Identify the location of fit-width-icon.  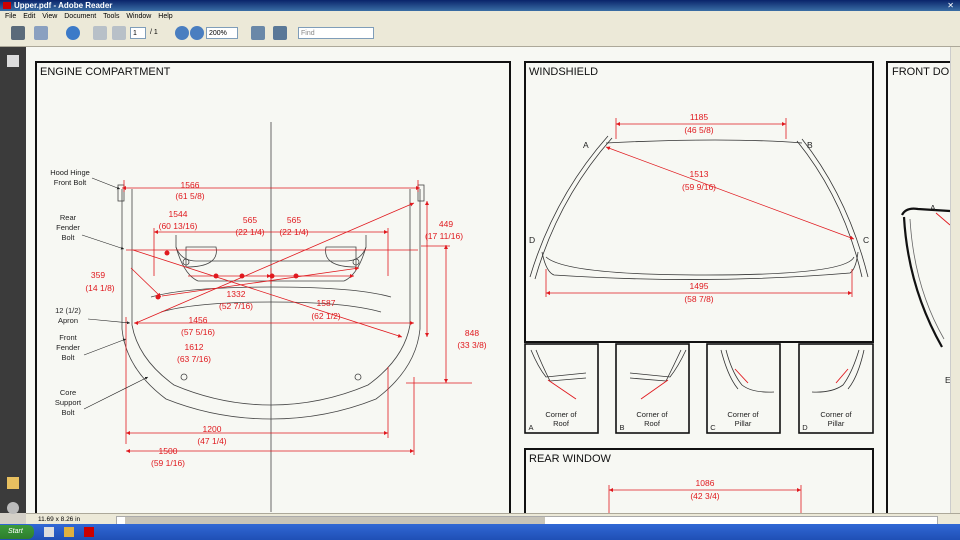
(280, 33).